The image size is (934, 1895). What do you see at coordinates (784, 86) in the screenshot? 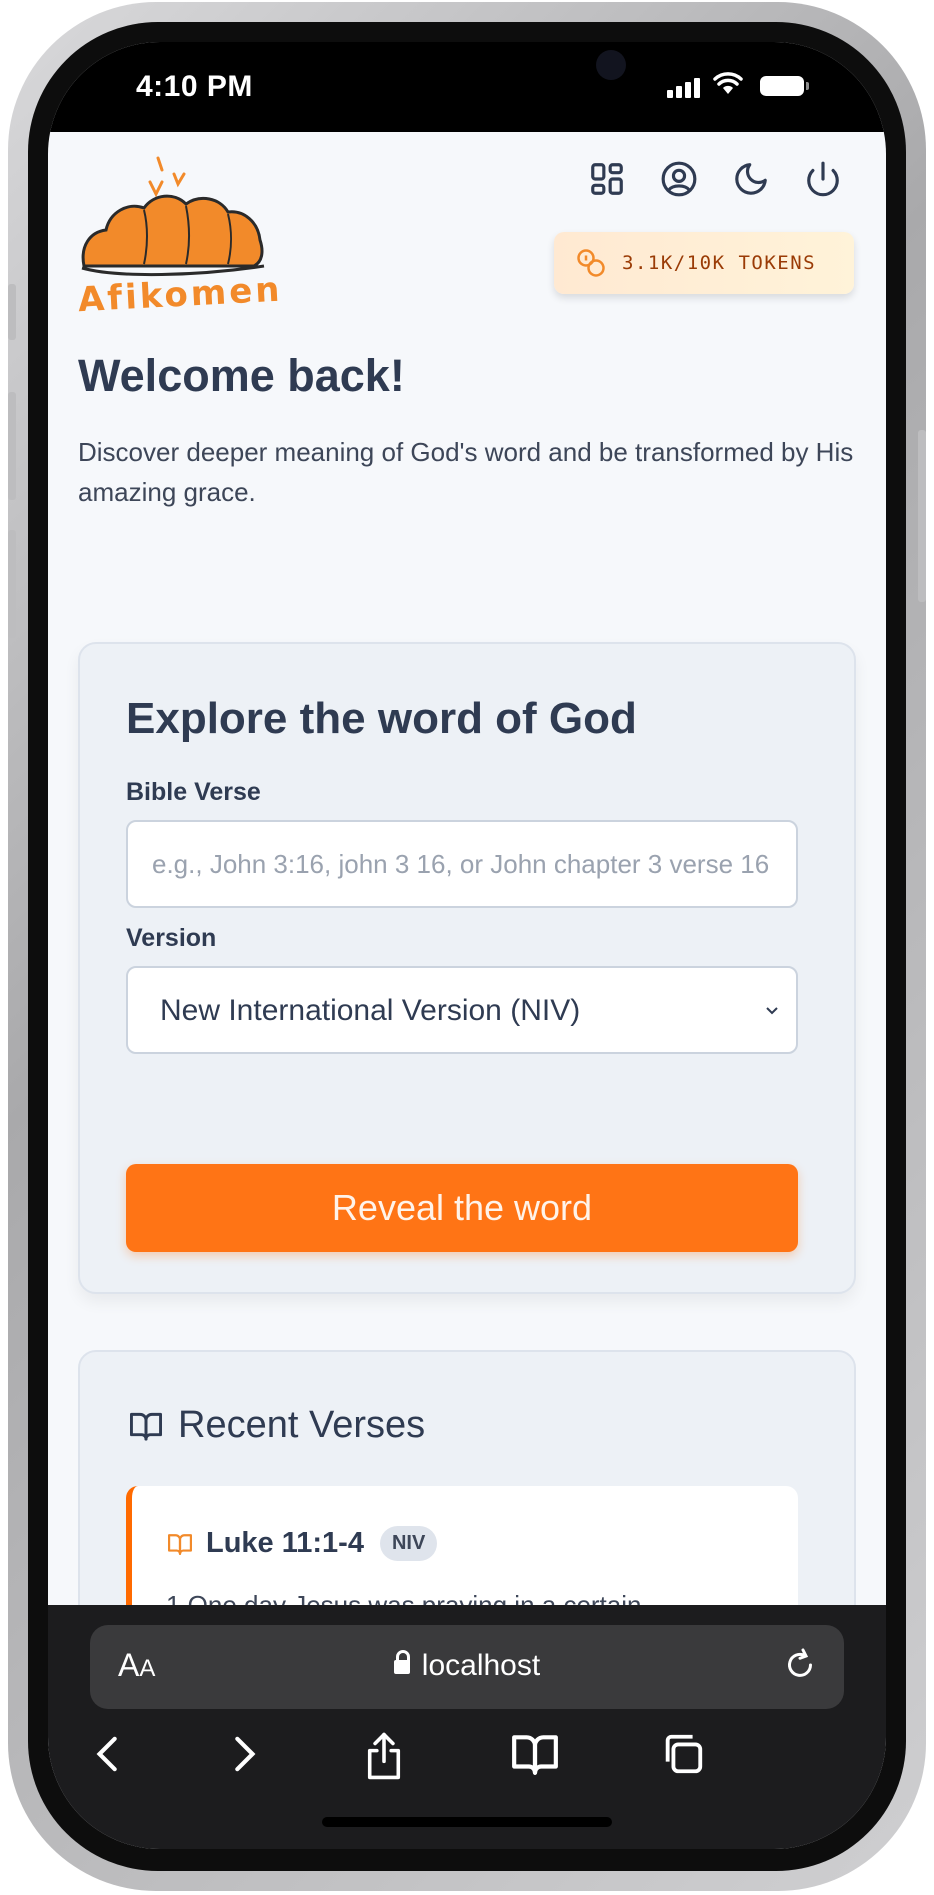
I see `battery-icon` at bounding box center [784, 86].